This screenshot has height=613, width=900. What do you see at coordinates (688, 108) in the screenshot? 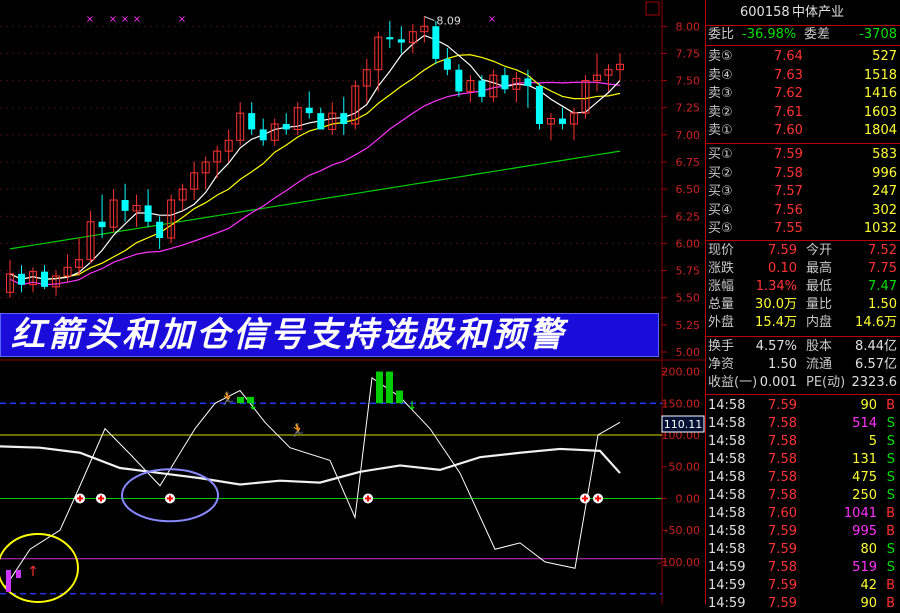
I see `price-tick-label: 7.25` at bounding box center [688, 108].